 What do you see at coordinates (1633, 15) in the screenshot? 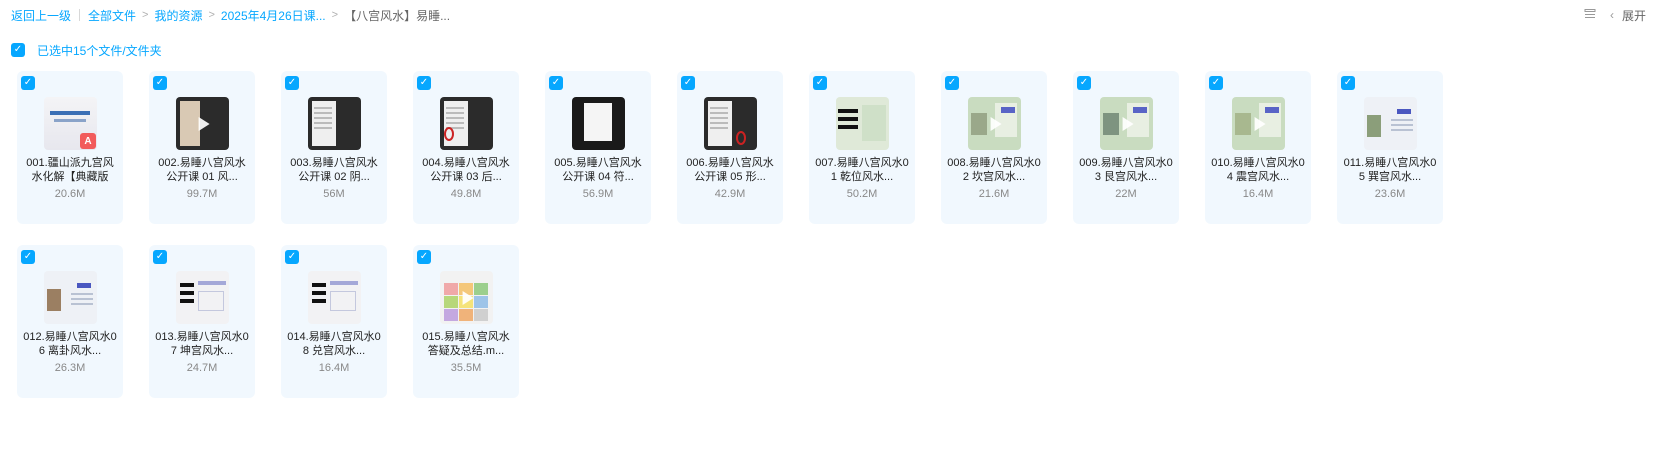
I see `expand-label: 展开` at bounding box center [1633, 15].